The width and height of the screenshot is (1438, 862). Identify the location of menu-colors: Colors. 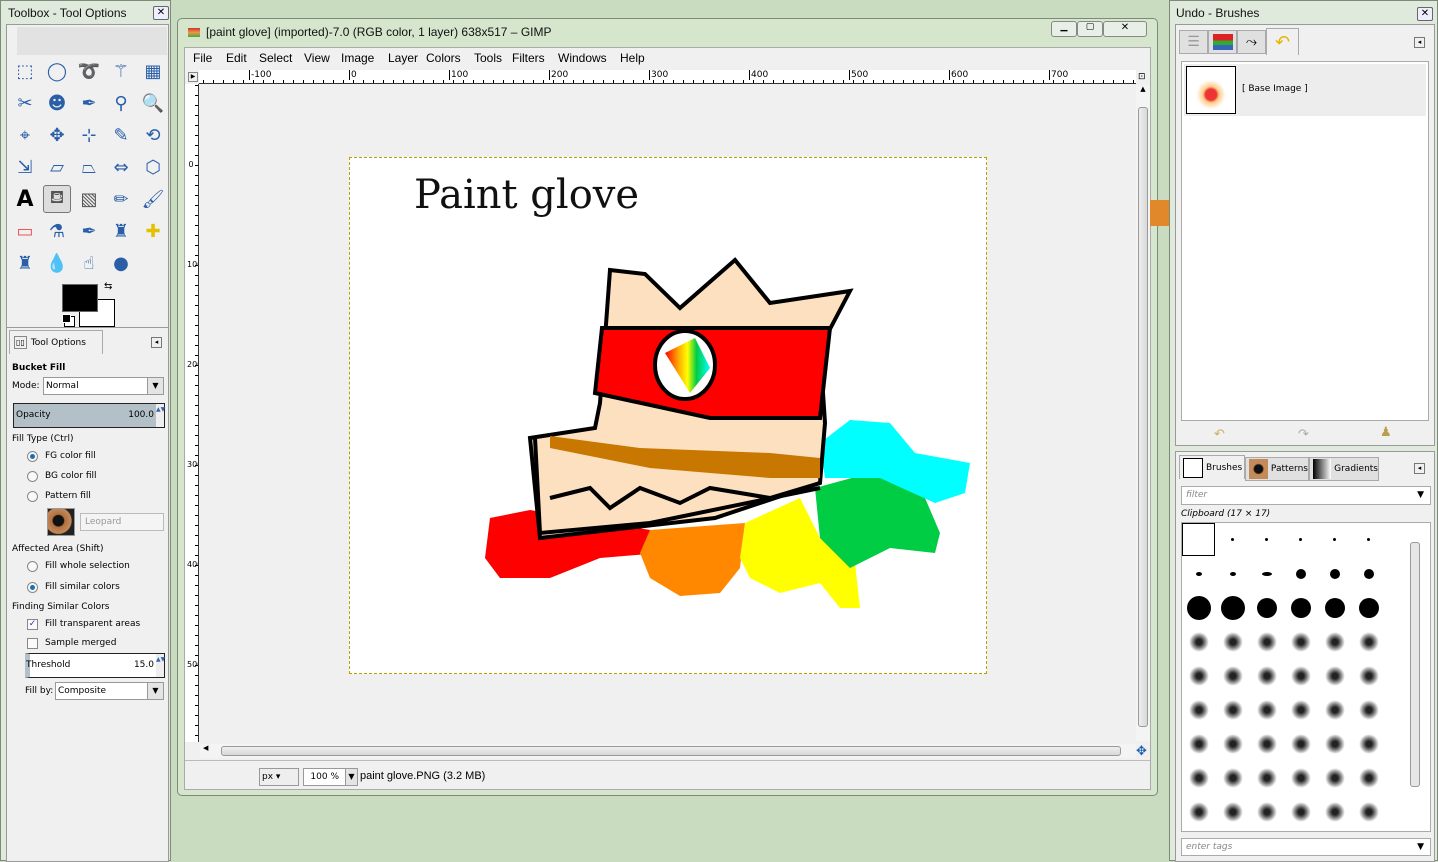
(443, 58).